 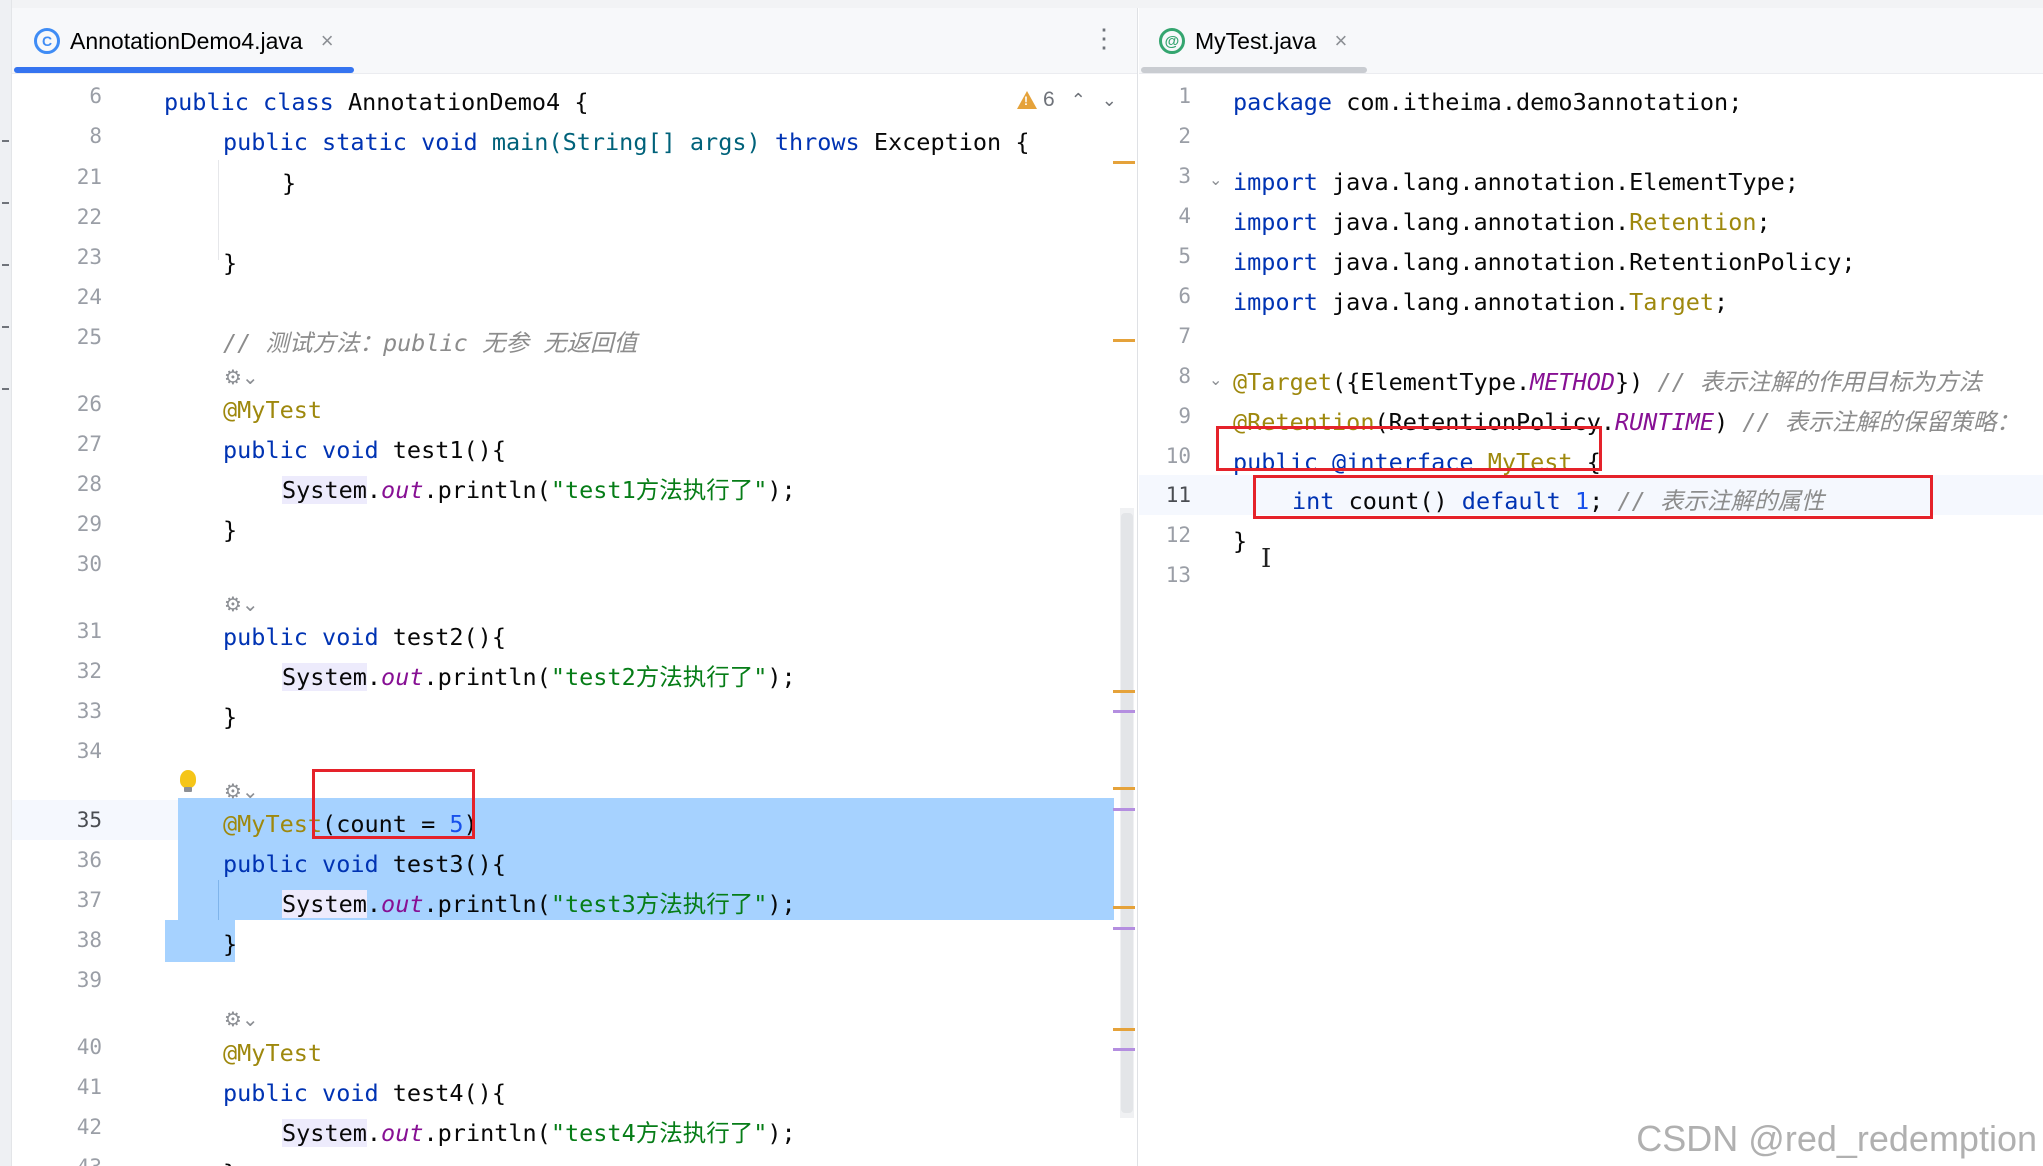 What do you see at coordinates (95, 136) in the screenshot?
I see `line-number: 8` at bounding box center [95, 136].